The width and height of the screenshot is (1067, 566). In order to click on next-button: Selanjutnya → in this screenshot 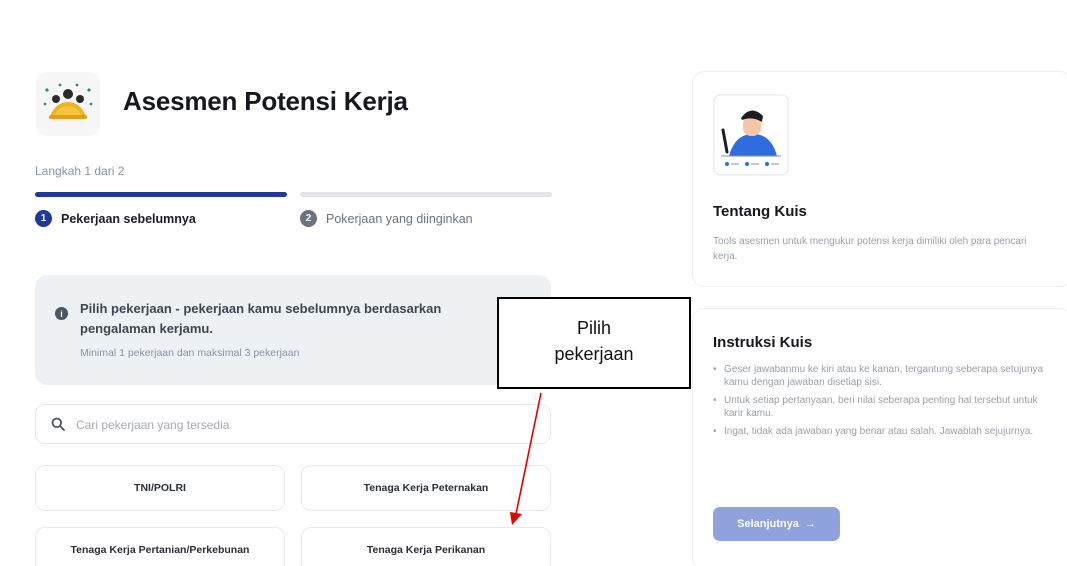, I will do `click(776, 524)`.